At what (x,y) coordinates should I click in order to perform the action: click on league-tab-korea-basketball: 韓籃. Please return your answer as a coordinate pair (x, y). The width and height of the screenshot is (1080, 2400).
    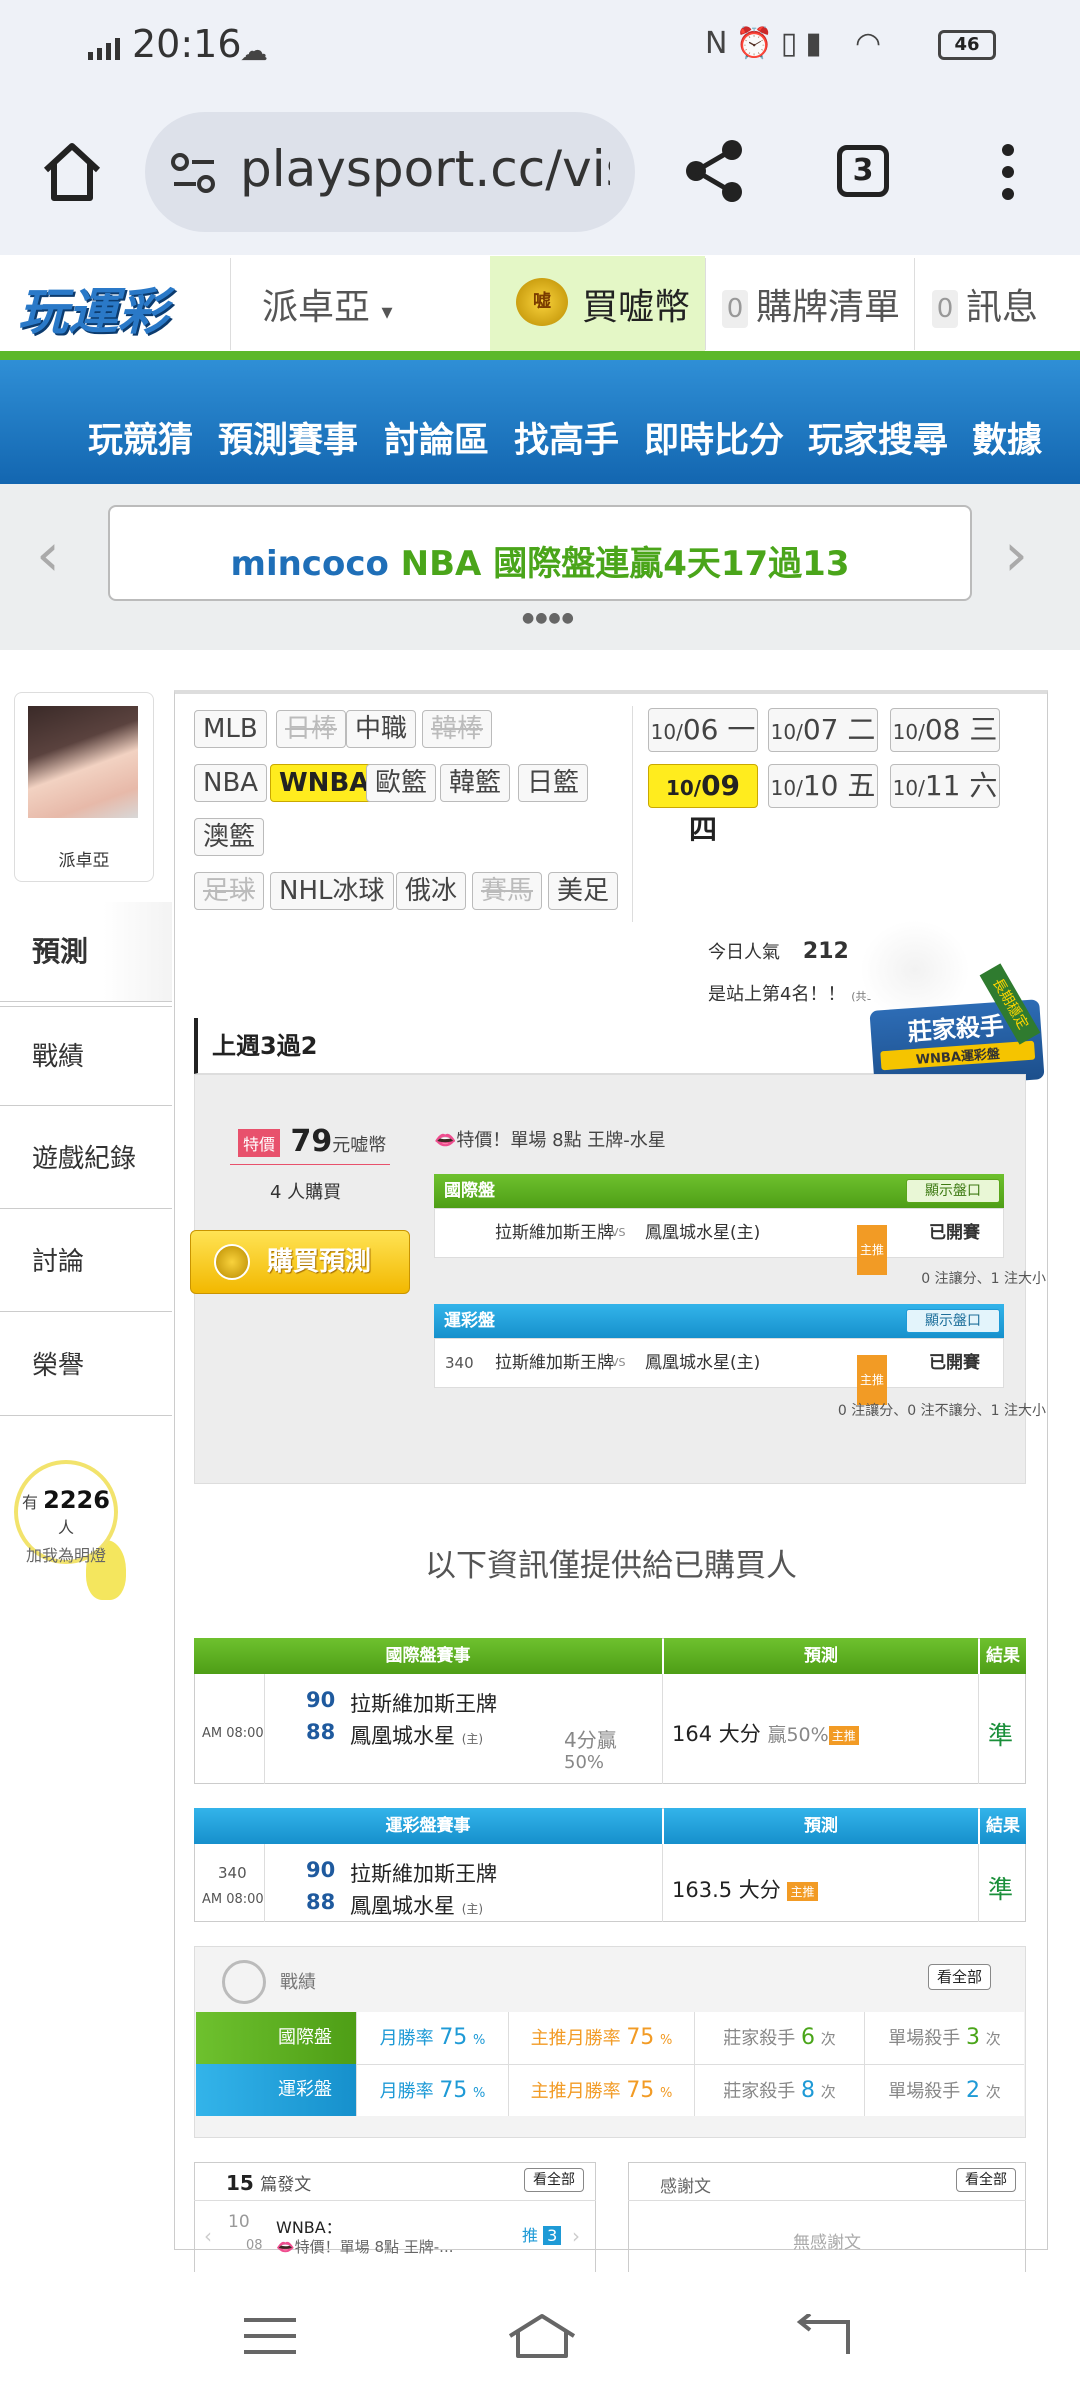
    Looking at the image, I should click on (475, 783).